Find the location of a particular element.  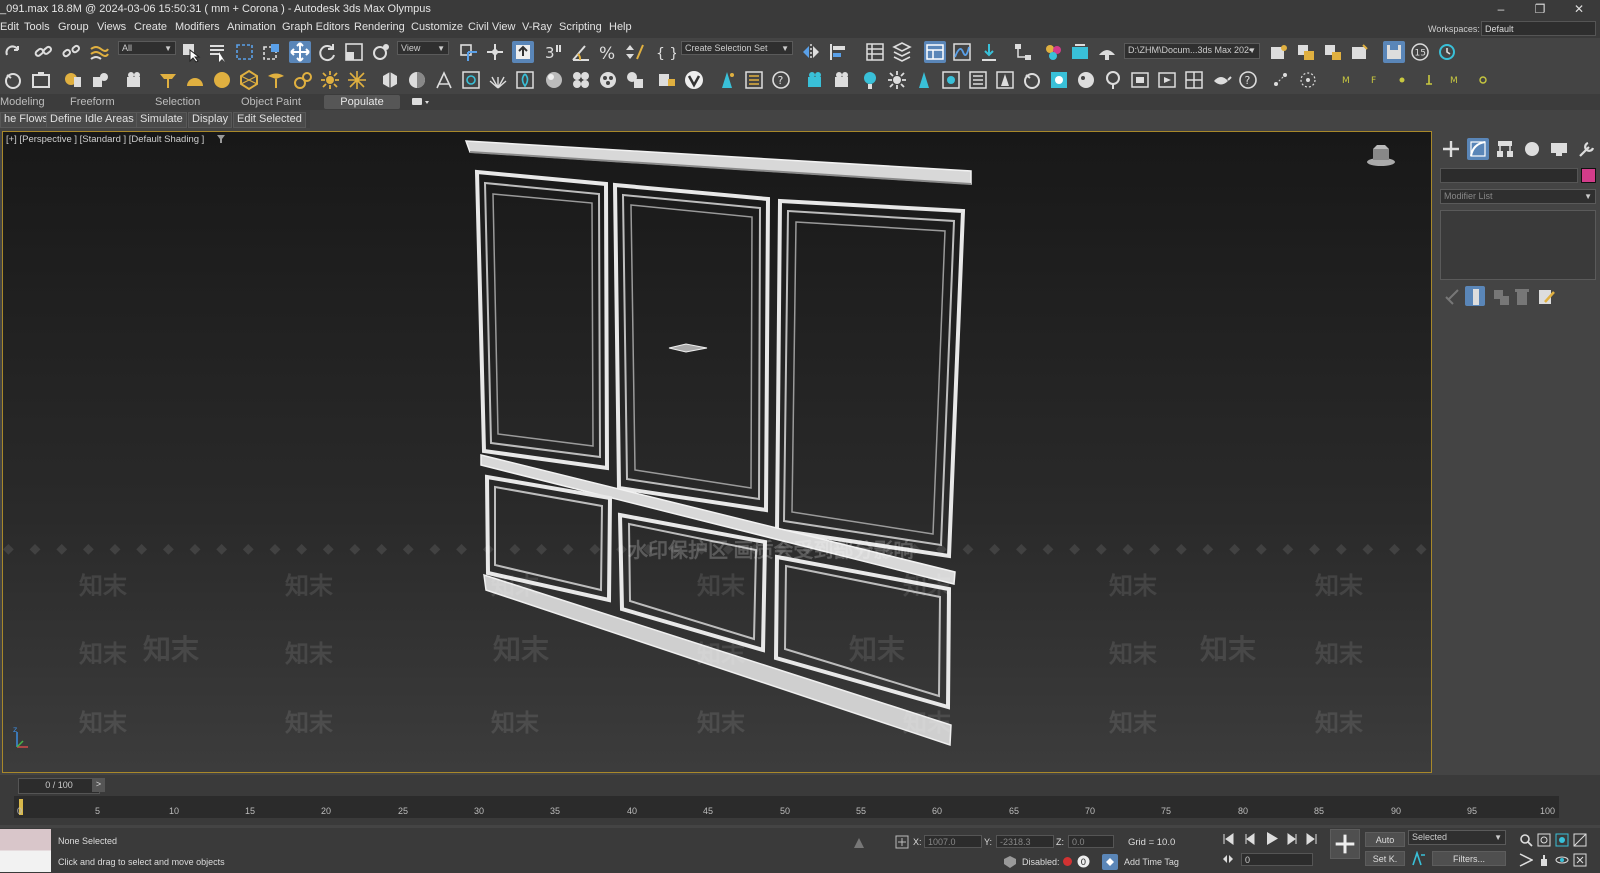

object-color-swatch is located at coordinates (1588, 175).